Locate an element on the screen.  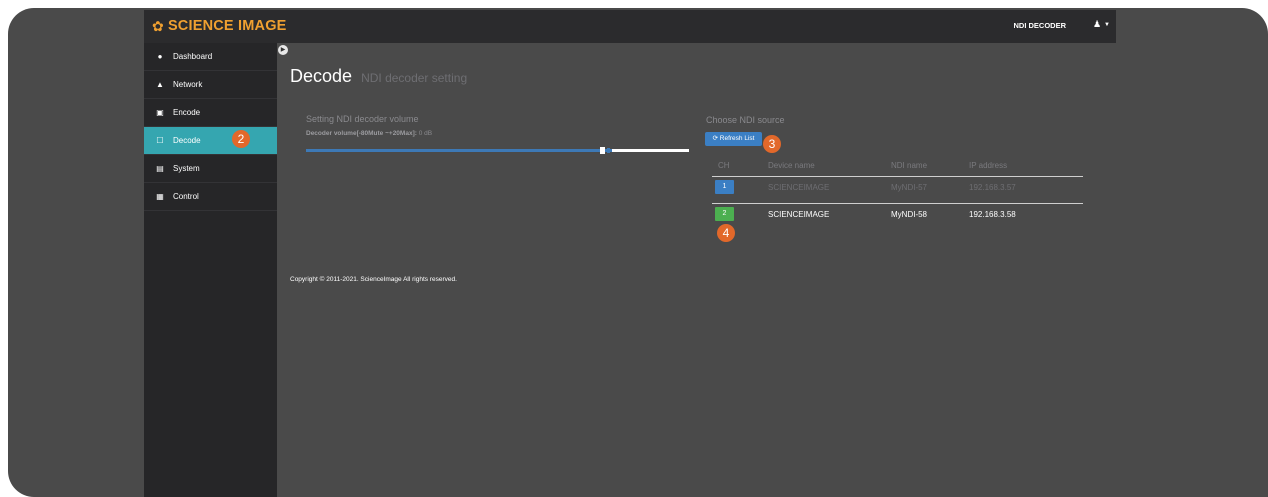
brand-name: SCIENCE IMAGE is located at coordinates (227, 26).